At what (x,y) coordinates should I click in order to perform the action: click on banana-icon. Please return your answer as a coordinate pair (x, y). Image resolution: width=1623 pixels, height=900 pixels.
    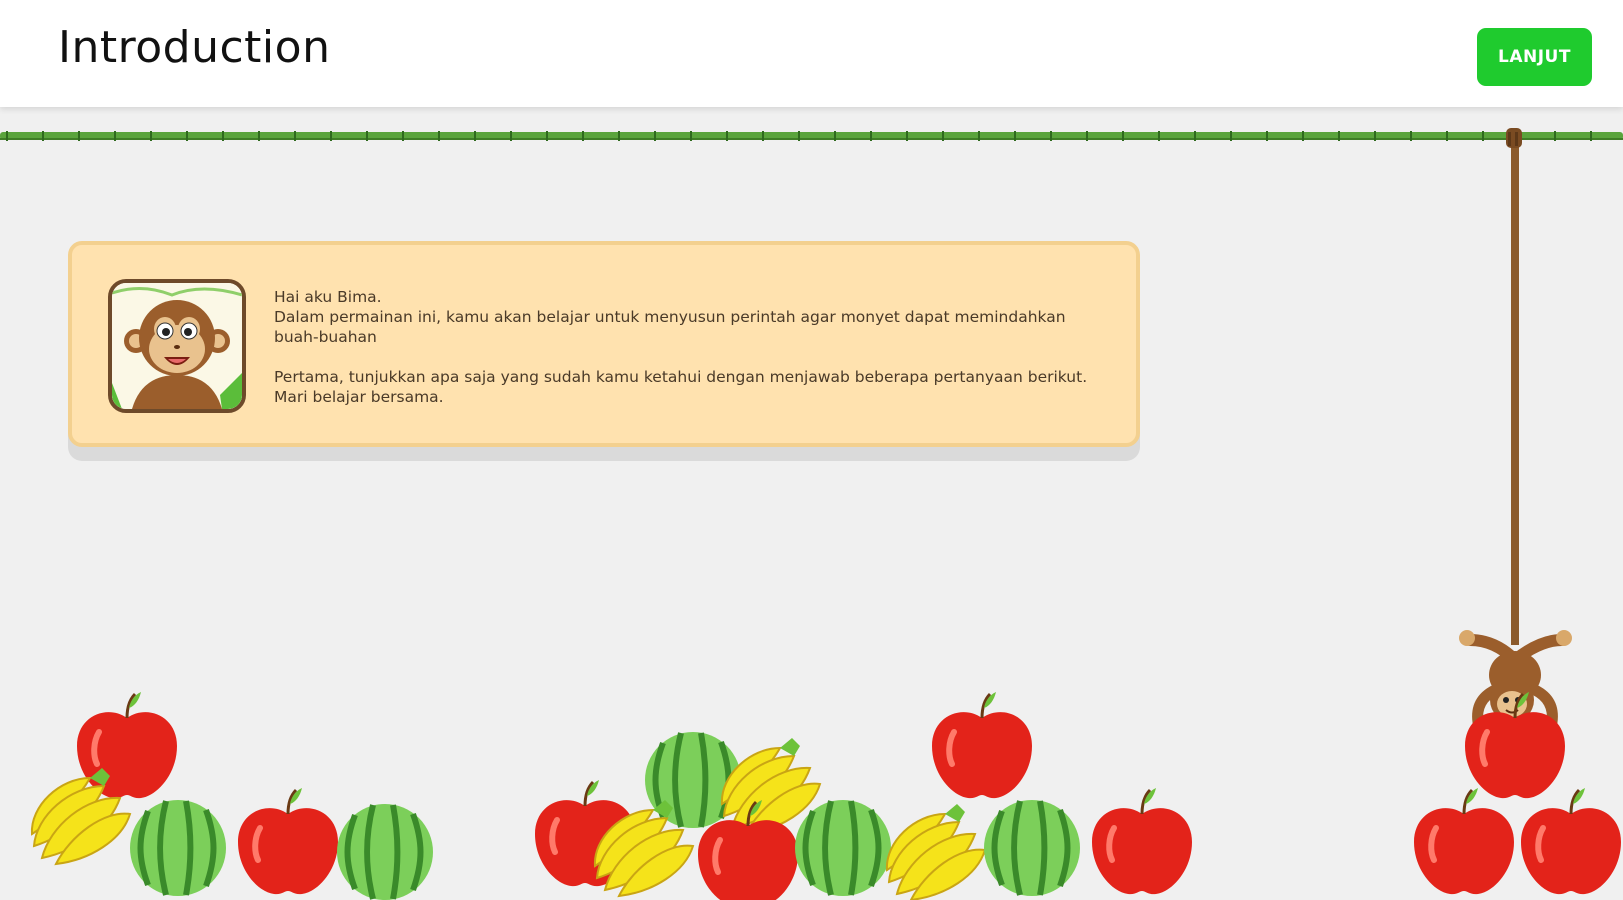
    Looking at the image, I should click on (935, 851).